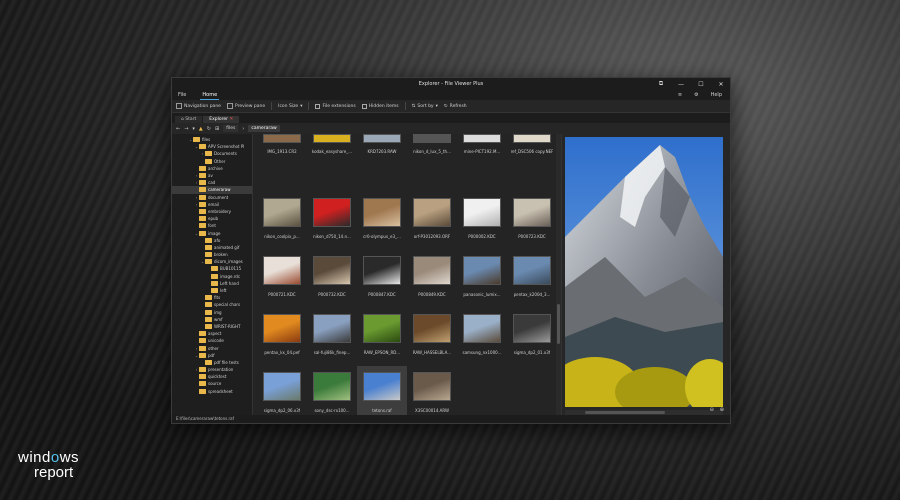  I want to click on file-tile: P000721.KDC, so click(282, 279).